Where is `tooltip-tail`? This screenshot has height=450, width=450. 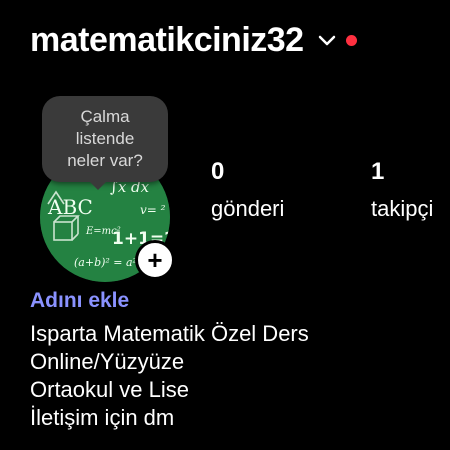 tooltip-tail is located at coordinates (98, 185).